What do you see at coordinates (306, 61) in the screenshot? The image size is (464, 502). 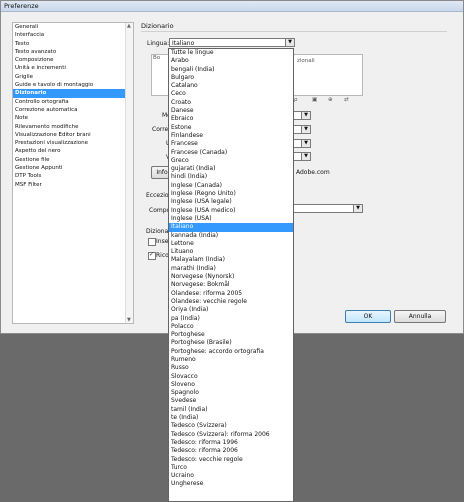 I see `column-header-suffix: zionali` at bounding box center [306, 61].